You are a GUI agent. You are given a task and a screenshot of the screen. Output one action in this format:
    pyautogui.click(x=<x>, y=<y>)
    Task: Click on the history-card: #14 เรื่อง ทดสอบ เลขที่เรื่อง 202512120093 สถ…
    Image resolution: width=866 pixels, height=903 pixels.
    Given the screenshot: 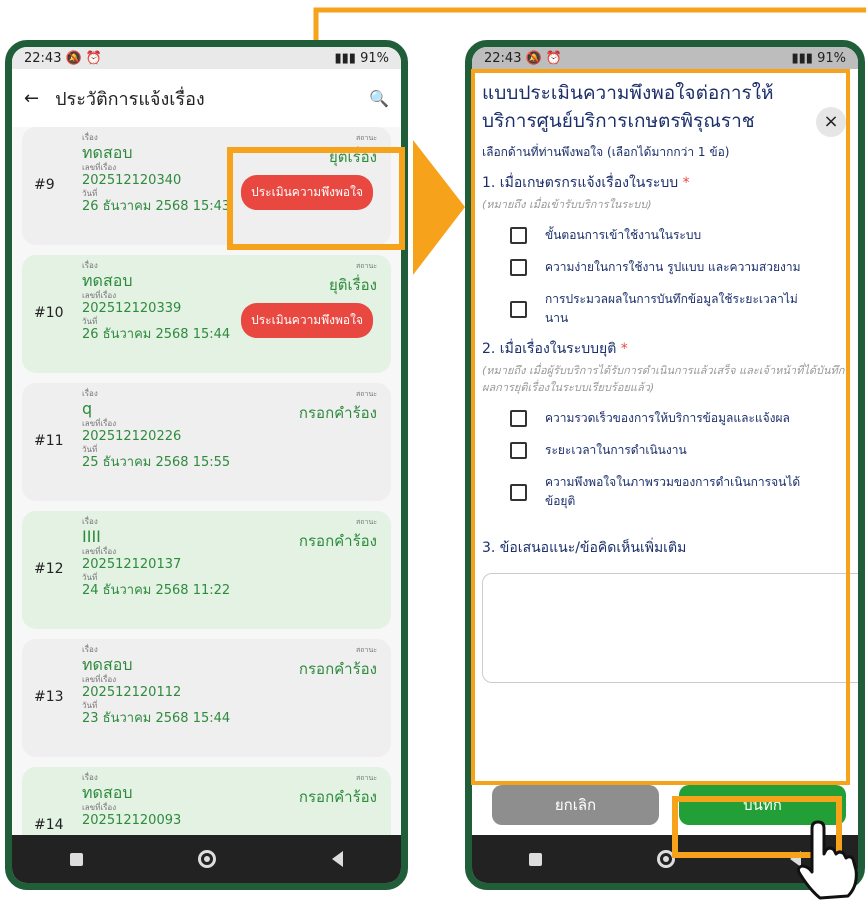 What is the action you would take?
    pyautogui.click(x=206, y=801)
    